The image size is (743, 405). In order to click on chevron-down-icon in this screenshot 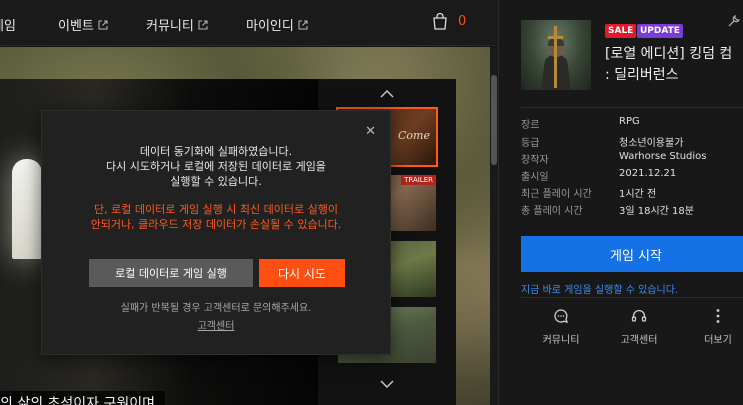, I will do `click(387, 384)`.